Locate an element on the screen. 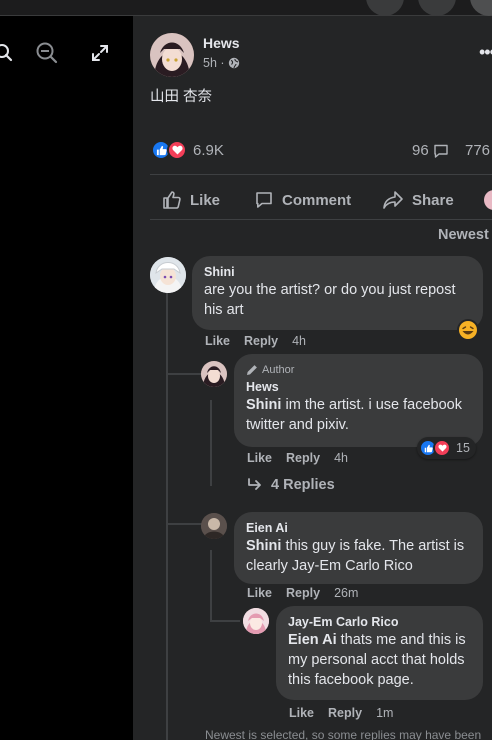 The image size is (492, 740). mention-link: Eien Ai is located at coordinates (312, 640).